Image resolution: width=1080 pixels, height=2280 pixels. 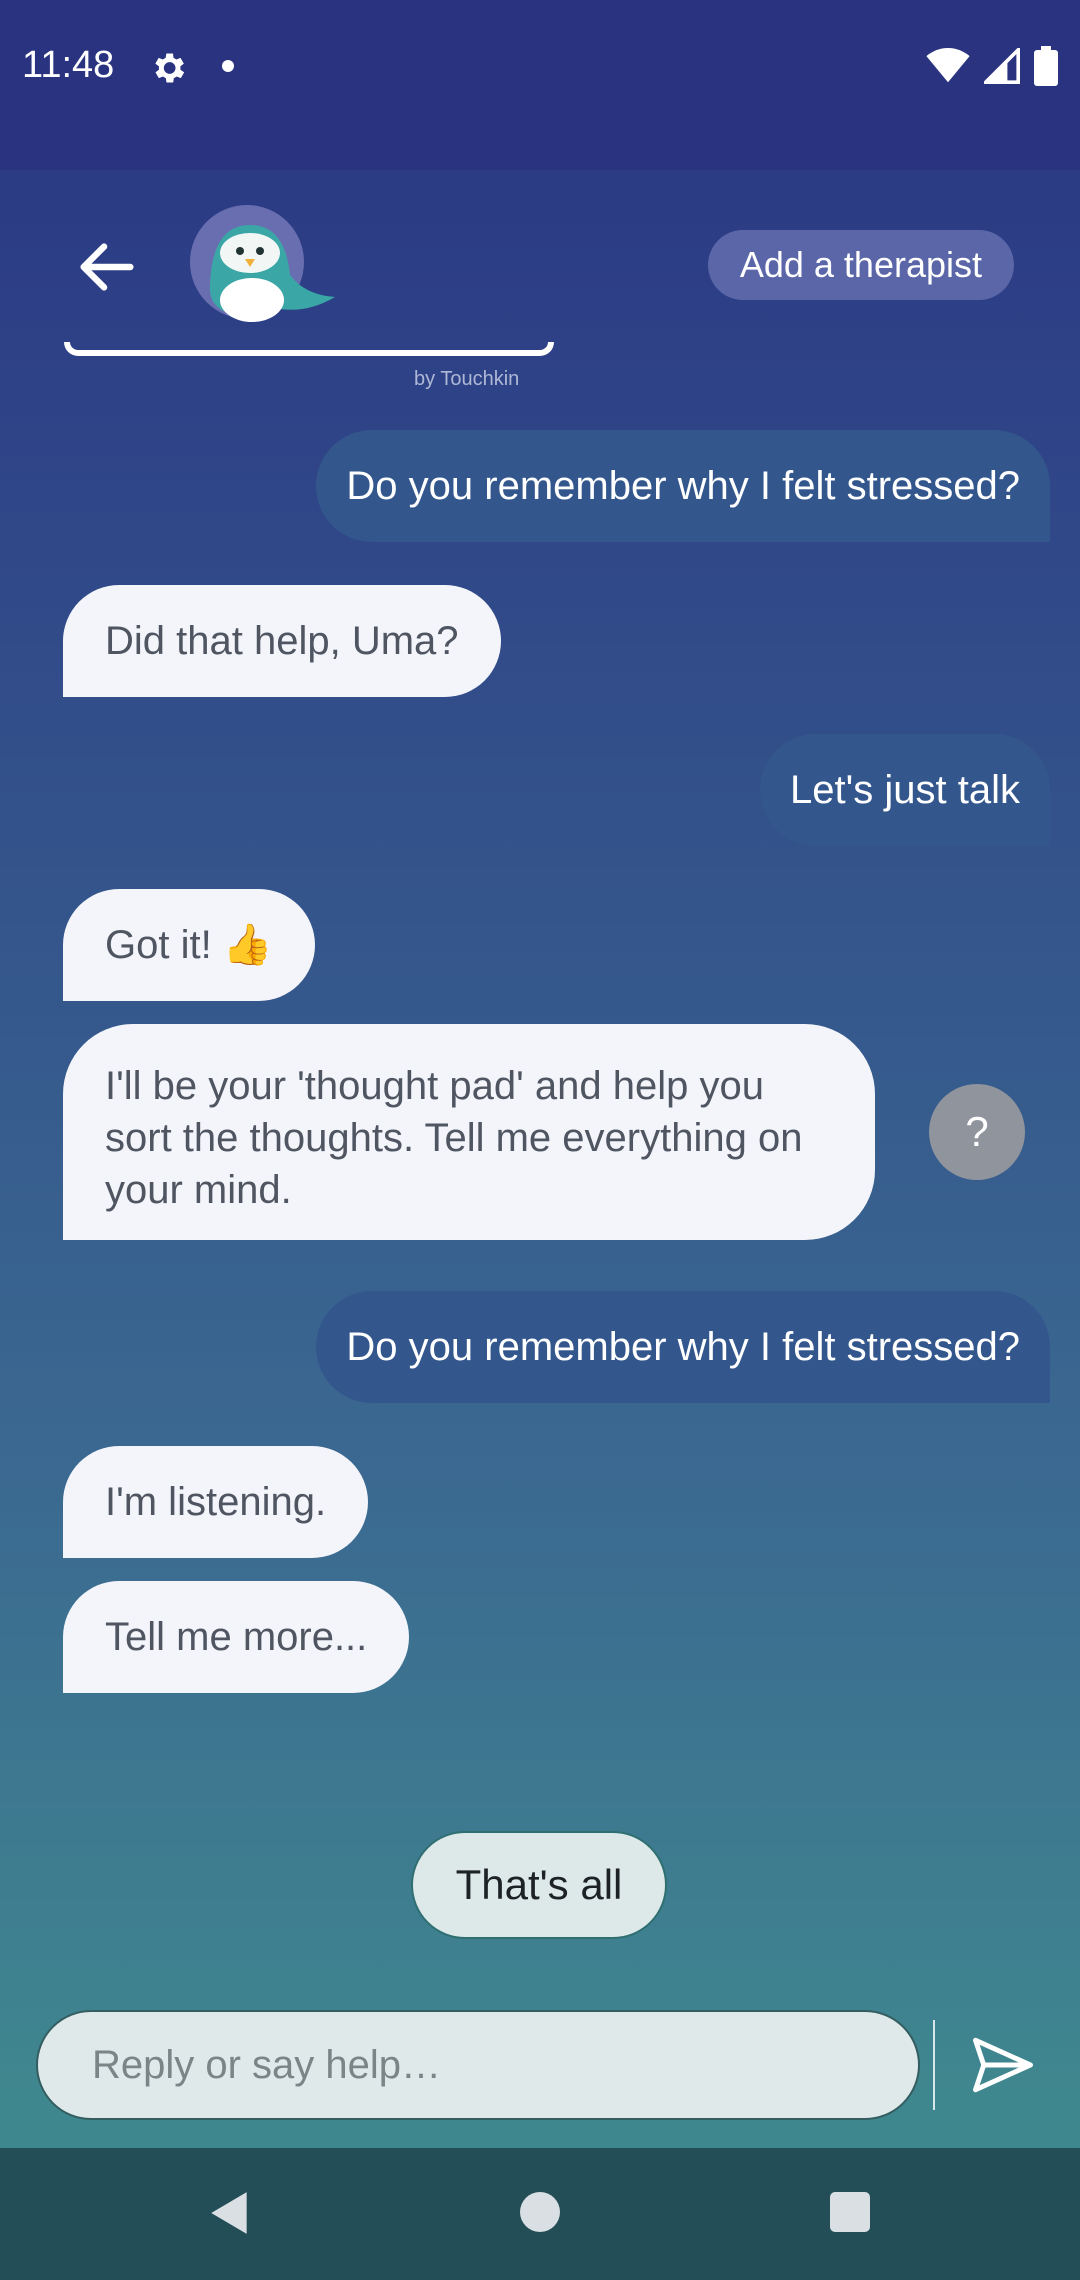 I want to click on settings-gear-icon, so click(x=170, y=68).